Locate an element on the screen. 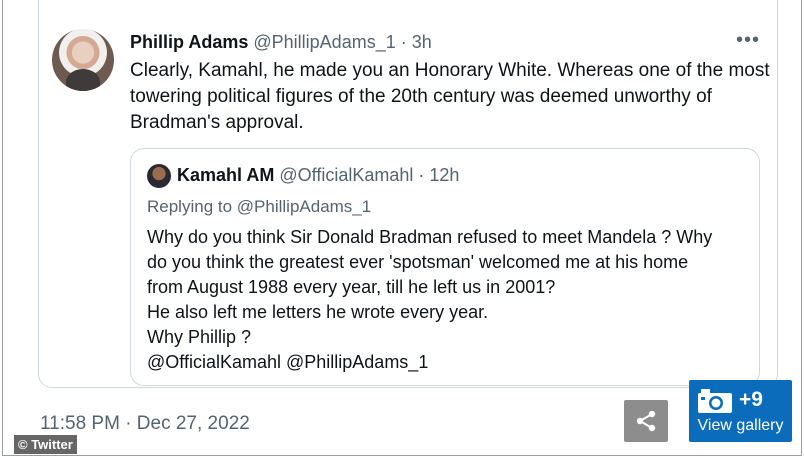  quoted-author-name: Kamahl AM is located at coordinates (226, 175).